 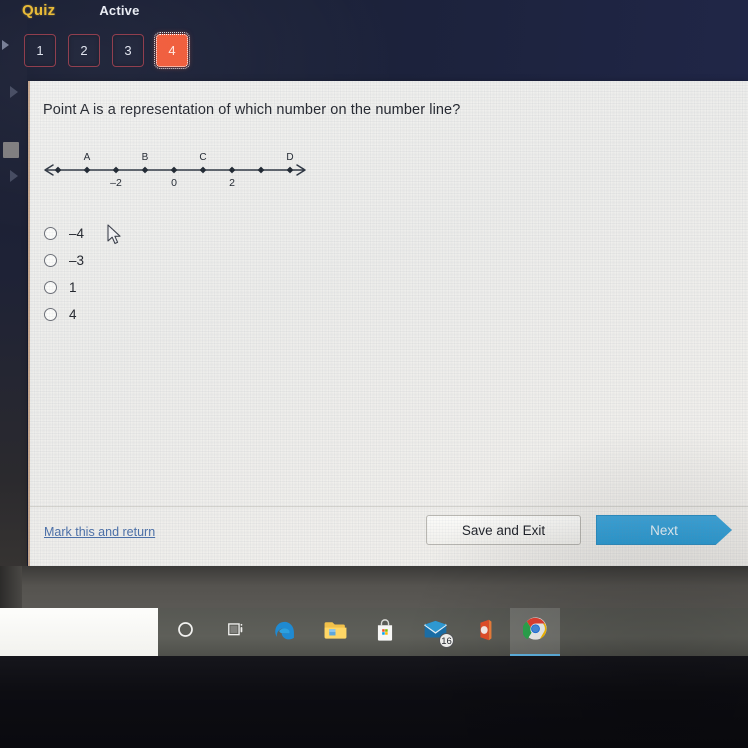 I want to click on taskbar-item-file-explorer, so click(x=335, y=632).